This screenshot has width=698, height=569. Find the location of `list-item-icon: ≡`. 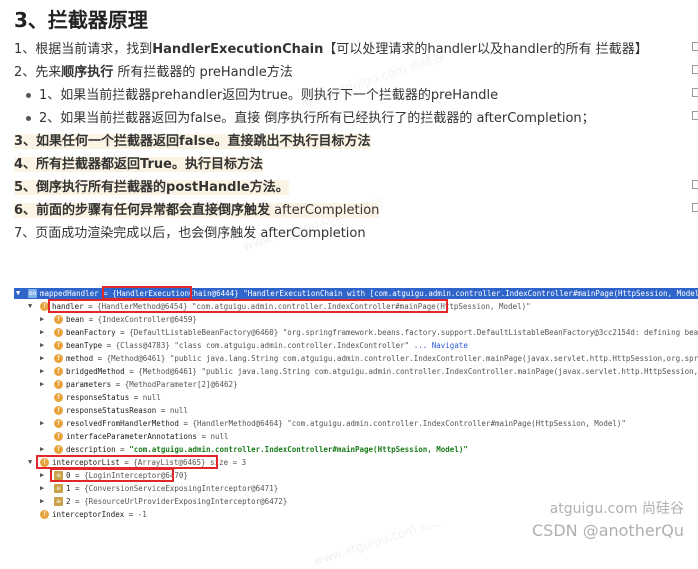

list-item-icon: ≡ is located at coordinates (58, 488).